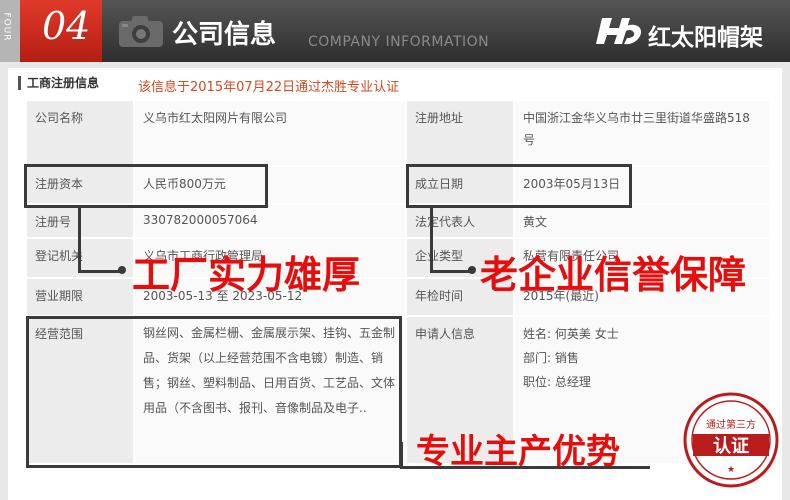 The image size is (790, 500). What do you see at coordinates (642, 382) in the screenshot?
I see `applicant-position-line: 职位: 总经理` at bounding box center [642, 382].